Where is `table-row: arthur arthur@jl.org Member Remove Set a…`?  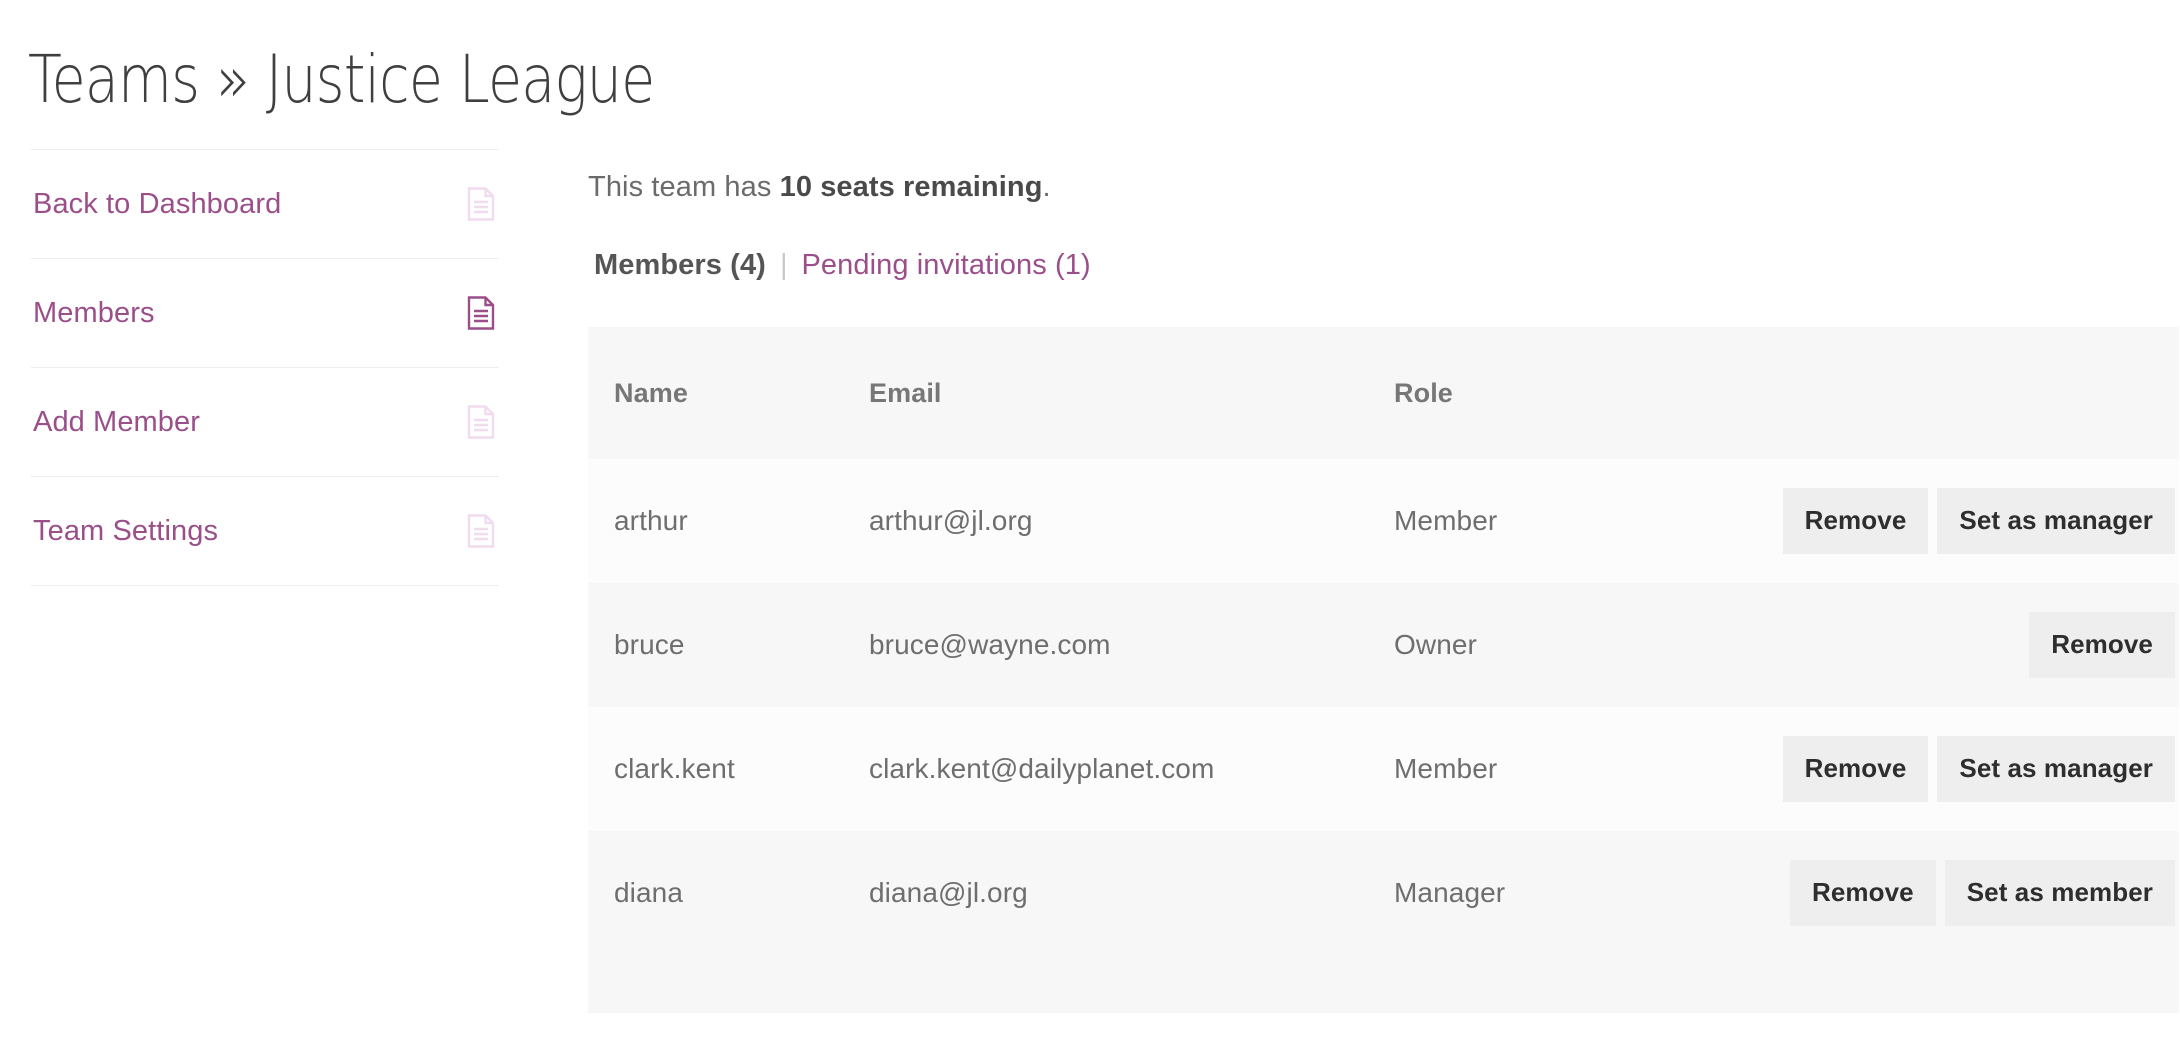 table-row: arthur arthur@jl.org Member Remove Set a… is located at coordinates (1383, 521).